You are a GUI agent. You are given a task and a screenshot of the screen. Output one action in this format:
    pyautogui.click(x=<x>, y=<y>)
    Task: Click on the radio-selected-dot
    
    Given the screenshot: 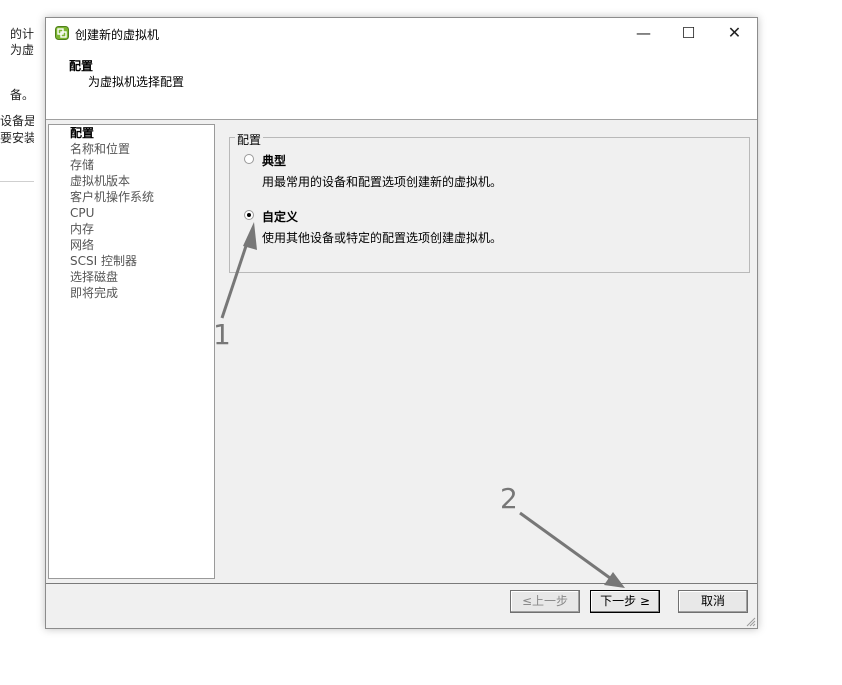 What is the action you would take?
    pyautogui.click(x=249, y=215)
    